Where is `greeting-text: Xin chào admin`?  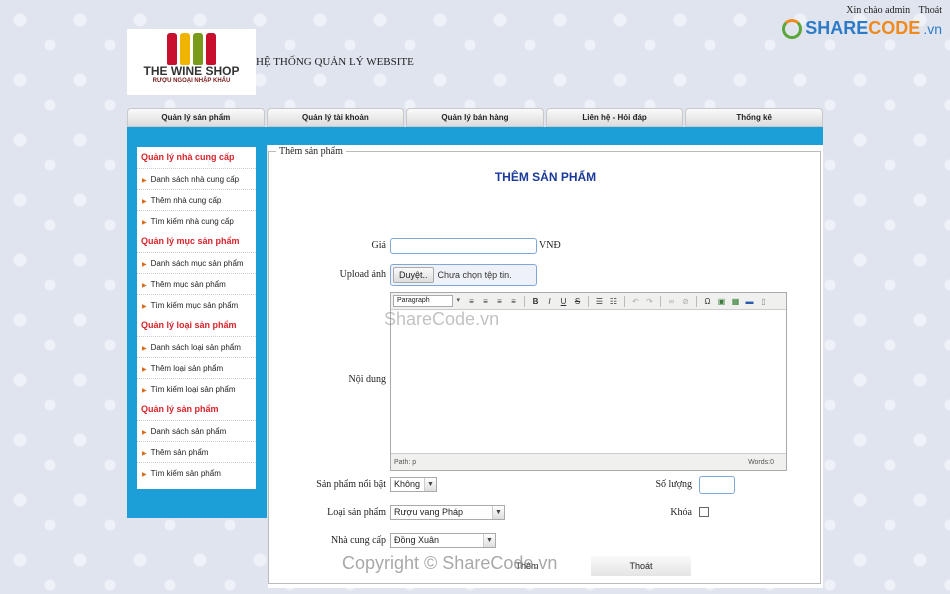 greeting-text: Xin chào admin is located at coordinates (878, 10).